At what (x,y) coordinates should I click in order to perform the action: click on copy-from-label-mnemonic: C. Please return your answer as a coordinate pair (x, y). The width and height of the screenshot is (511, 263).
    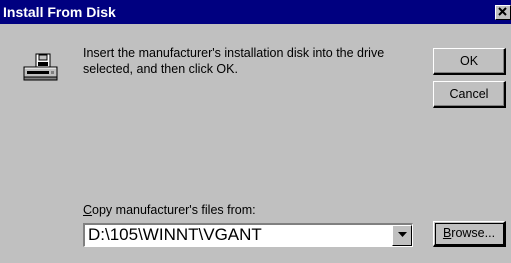
    Looking at the image, I should click on (88, 210).